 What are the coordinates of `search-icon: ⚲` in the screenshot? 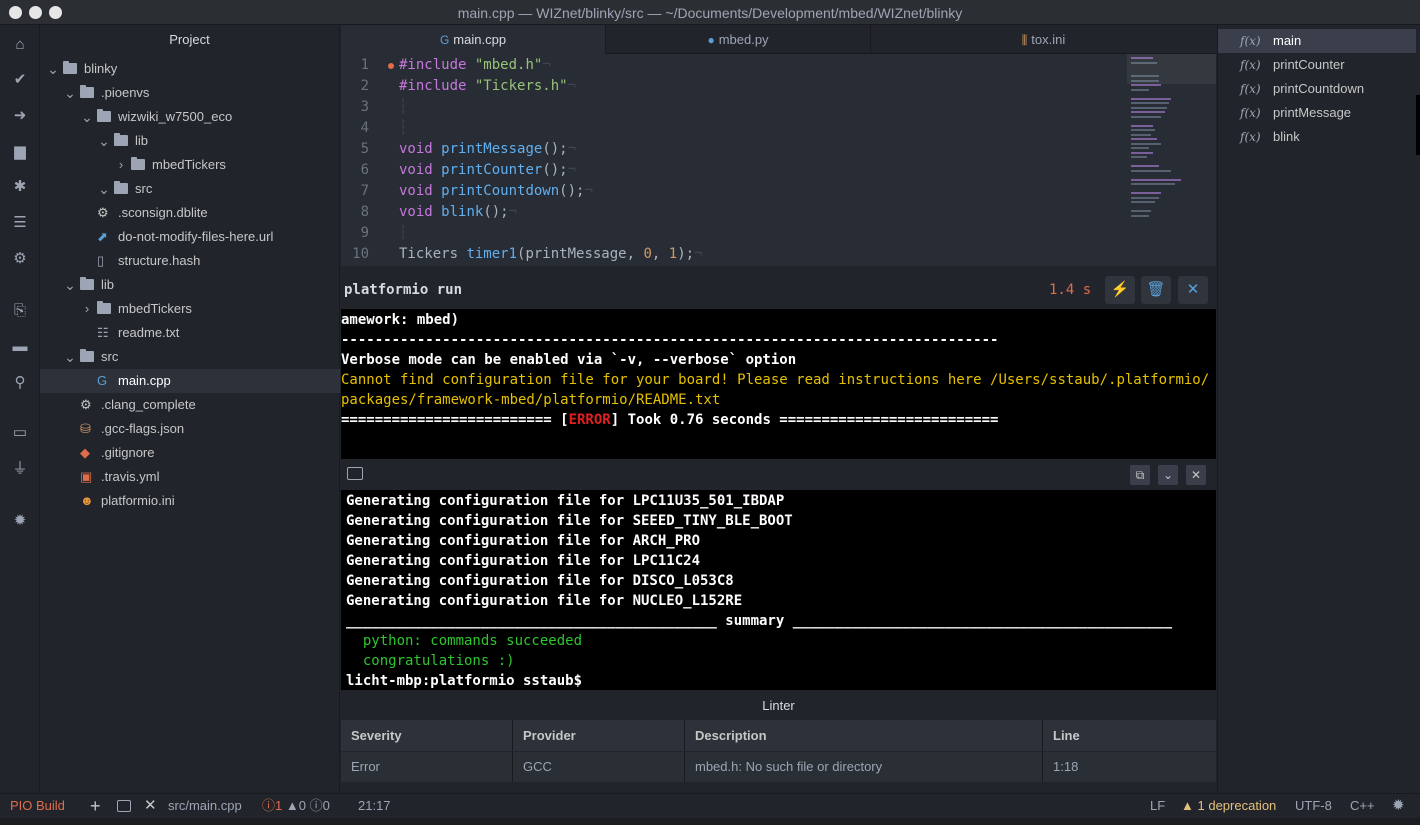 It's located at (20, 383).